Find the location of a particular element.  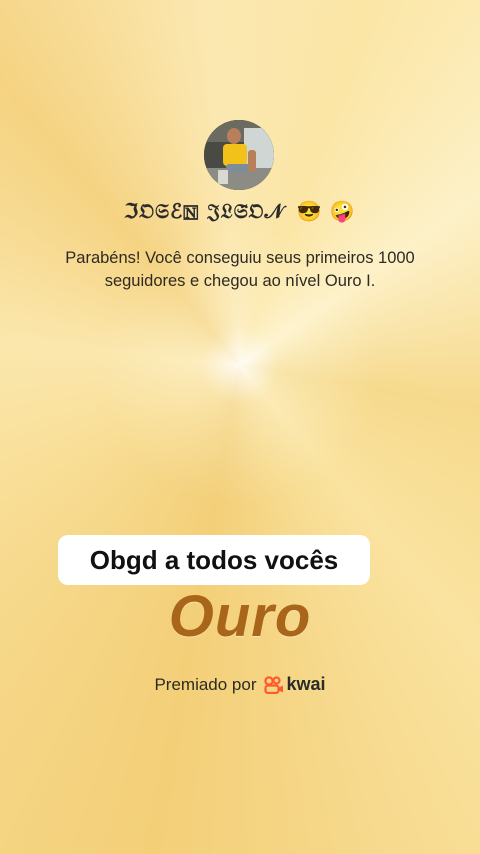

username: ℑ𝔒𝔖ℰ🄽 𝔍𝔏𝔖̈𝔒𝒩 😎 🤪 is located at coordinates (240, 211).